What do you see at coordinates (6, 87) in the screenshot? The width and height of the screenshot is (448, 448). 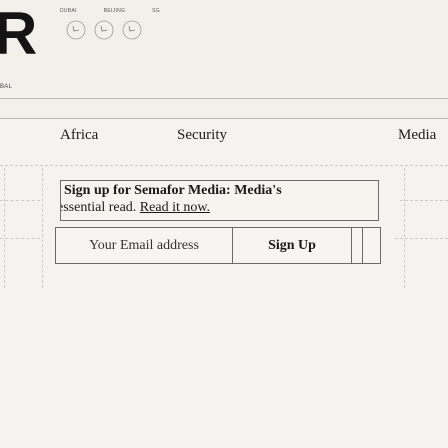 I see `edition-label: BAL` at bounding box center [6, 87].